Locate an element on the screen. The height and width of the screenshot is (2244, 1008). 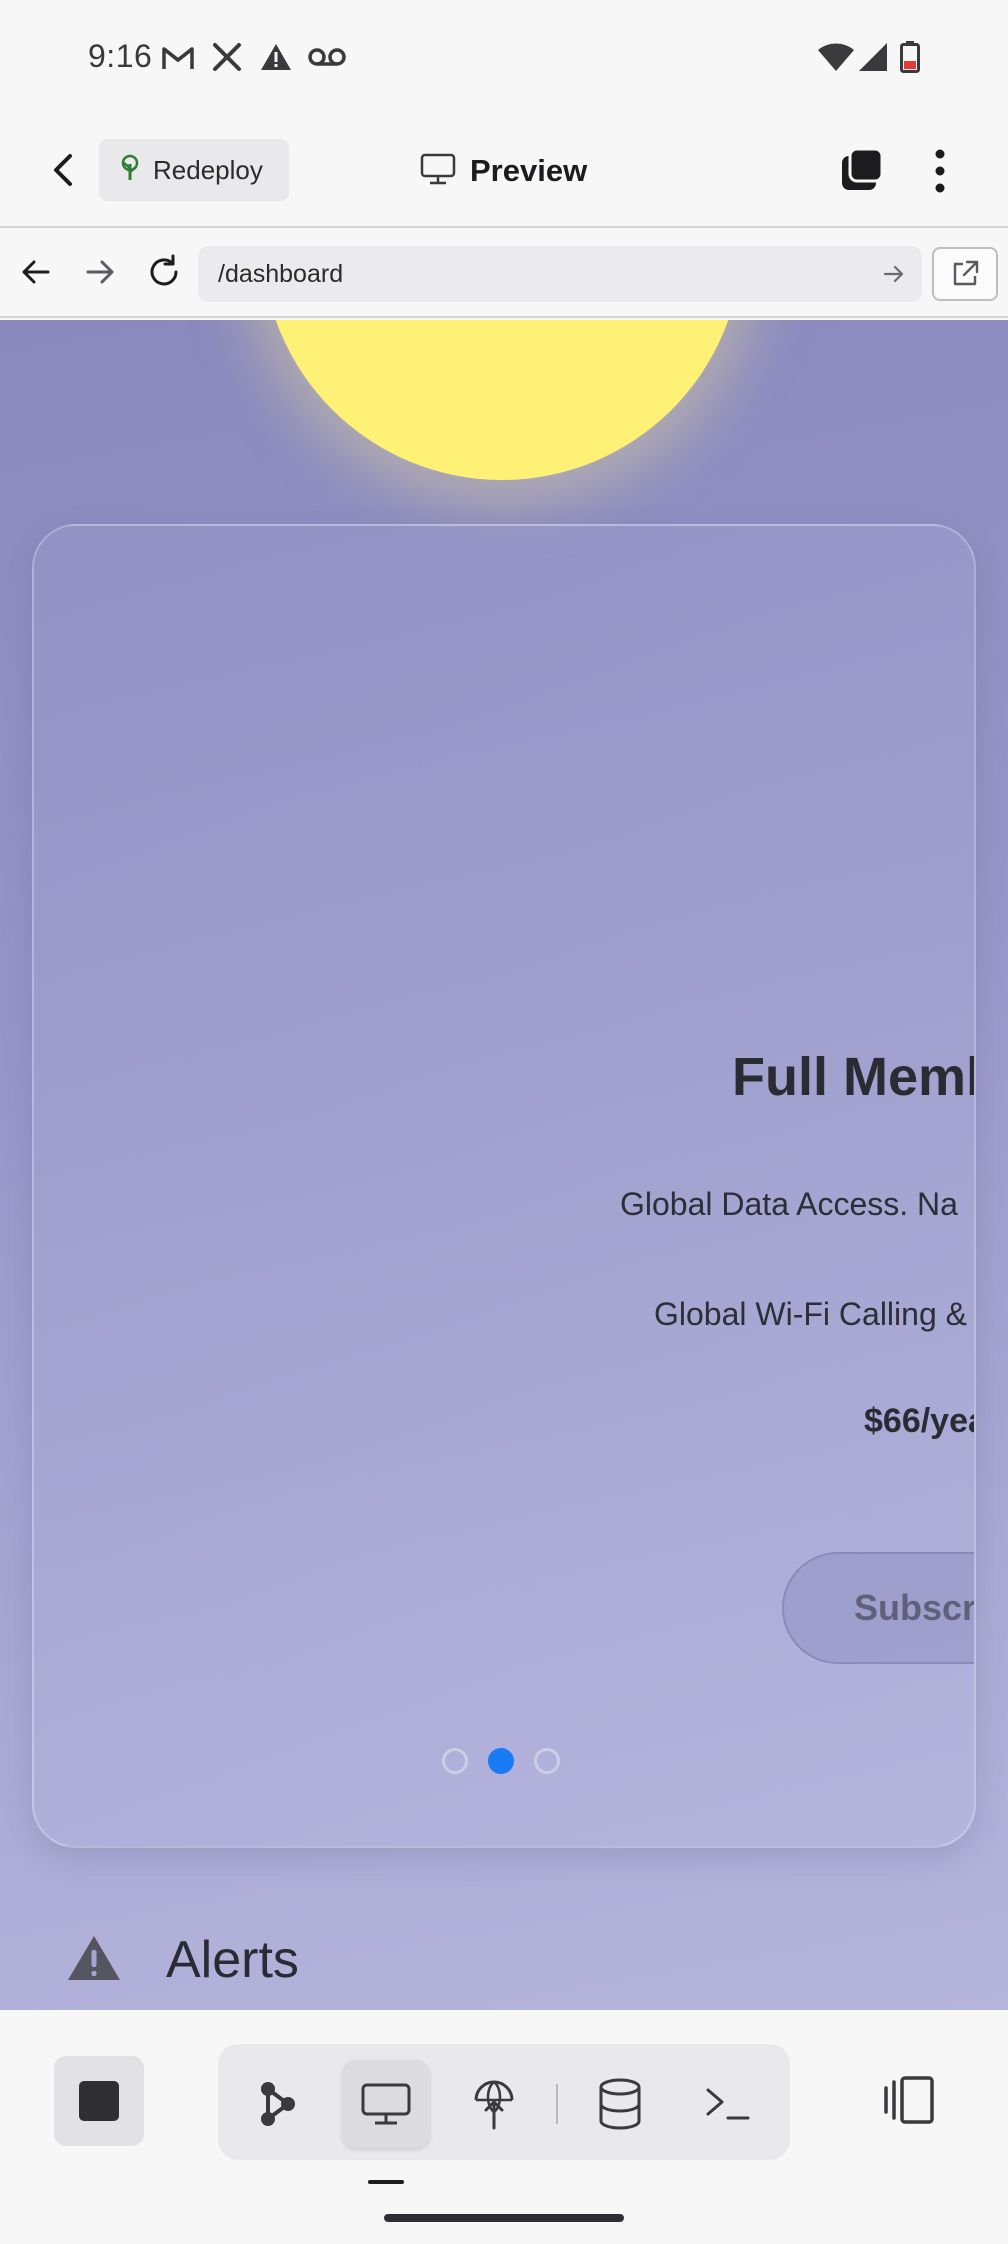
panel-toggle-icon is located at coordinates (910, 2100).